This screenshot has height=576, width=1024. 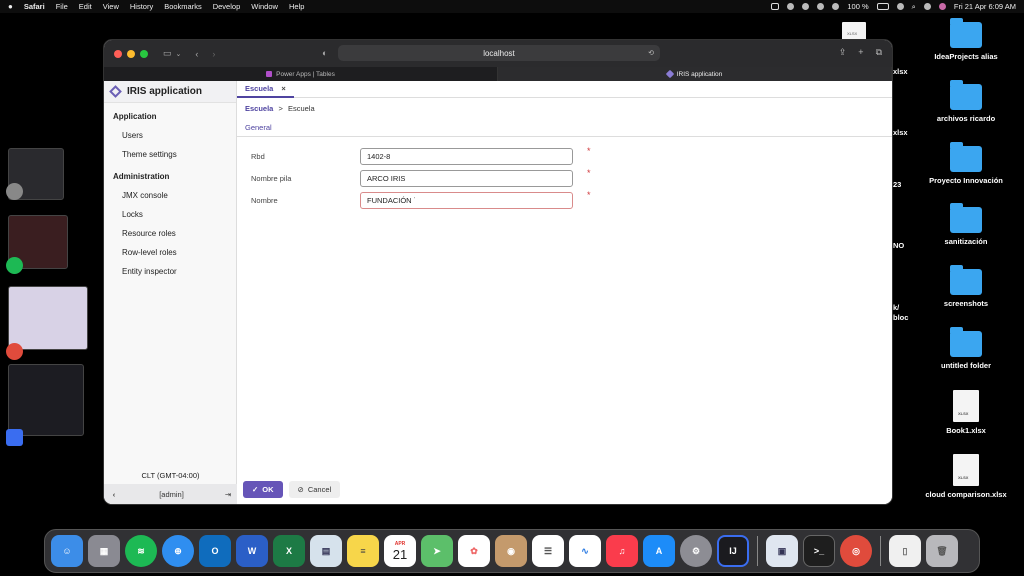 What do you see at coordinates (782, 551) in the screenshot?
I see `preview-docs-icon: ▣` at bounding box center [782, 551].